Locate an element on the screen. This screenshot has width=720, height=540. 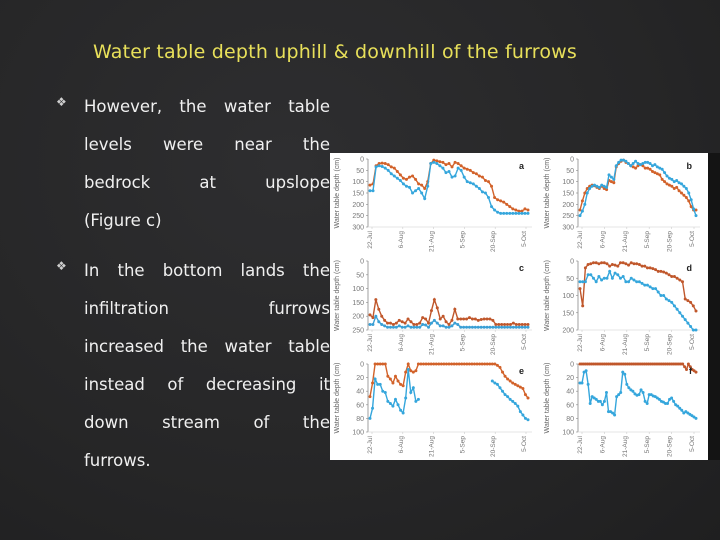
panel-label: d is located at coordinates (690, 268).